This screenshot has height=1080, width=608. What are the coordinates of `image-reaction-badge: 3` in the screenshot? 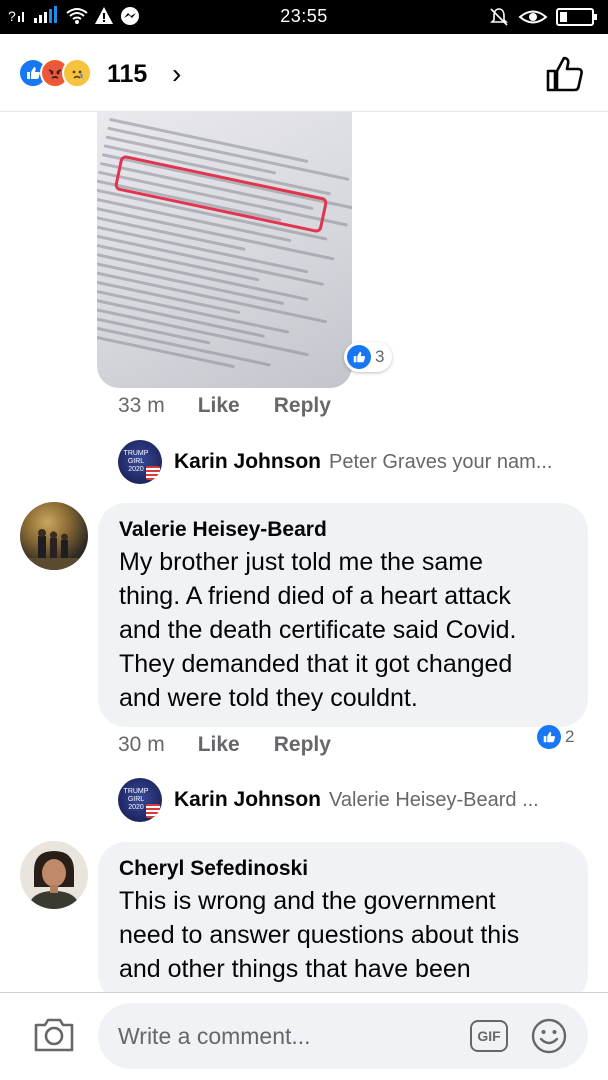 It's located at (368, 357).